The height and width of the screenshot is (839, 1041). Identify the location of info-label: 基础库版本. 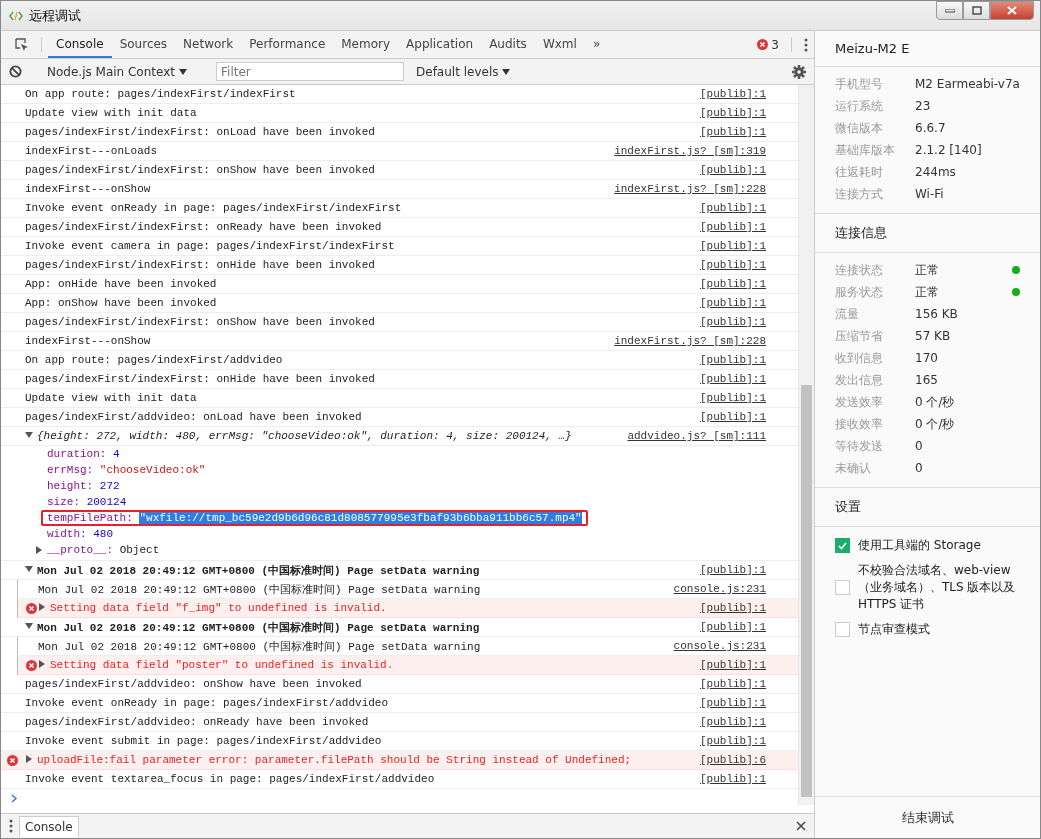
(865, 150).